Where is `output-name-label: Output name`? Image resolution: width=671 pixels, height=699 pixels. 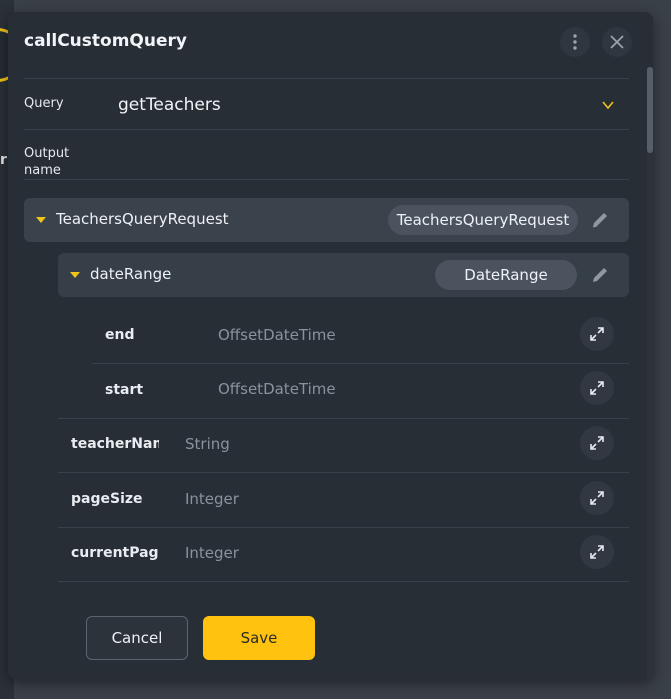
output-name-label: Output name is located at coordinates (46, 162).